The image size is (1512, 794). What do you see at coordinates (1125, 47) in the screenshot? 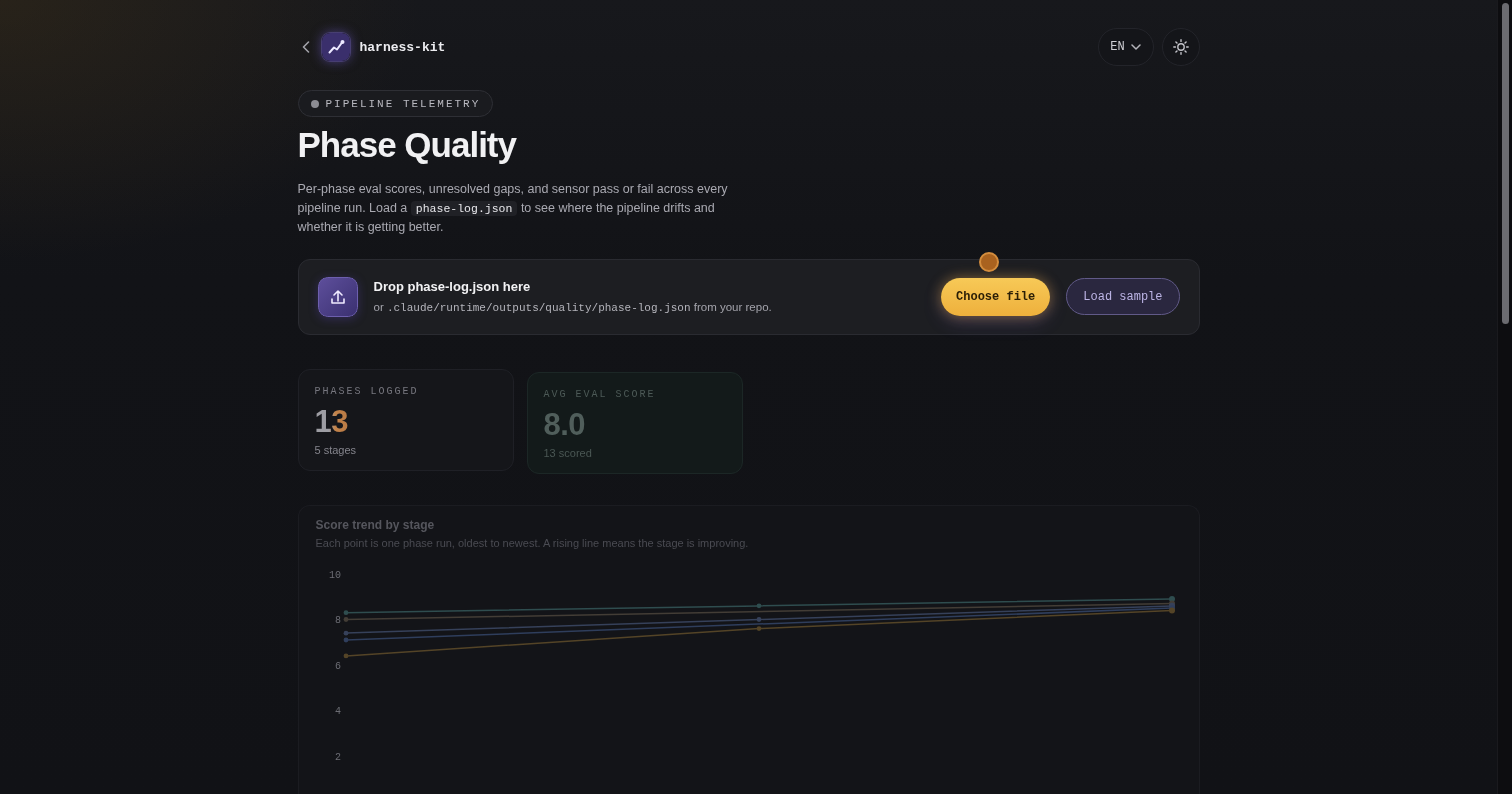
I see `language-select: EN` at bounding box center [1125, 47].